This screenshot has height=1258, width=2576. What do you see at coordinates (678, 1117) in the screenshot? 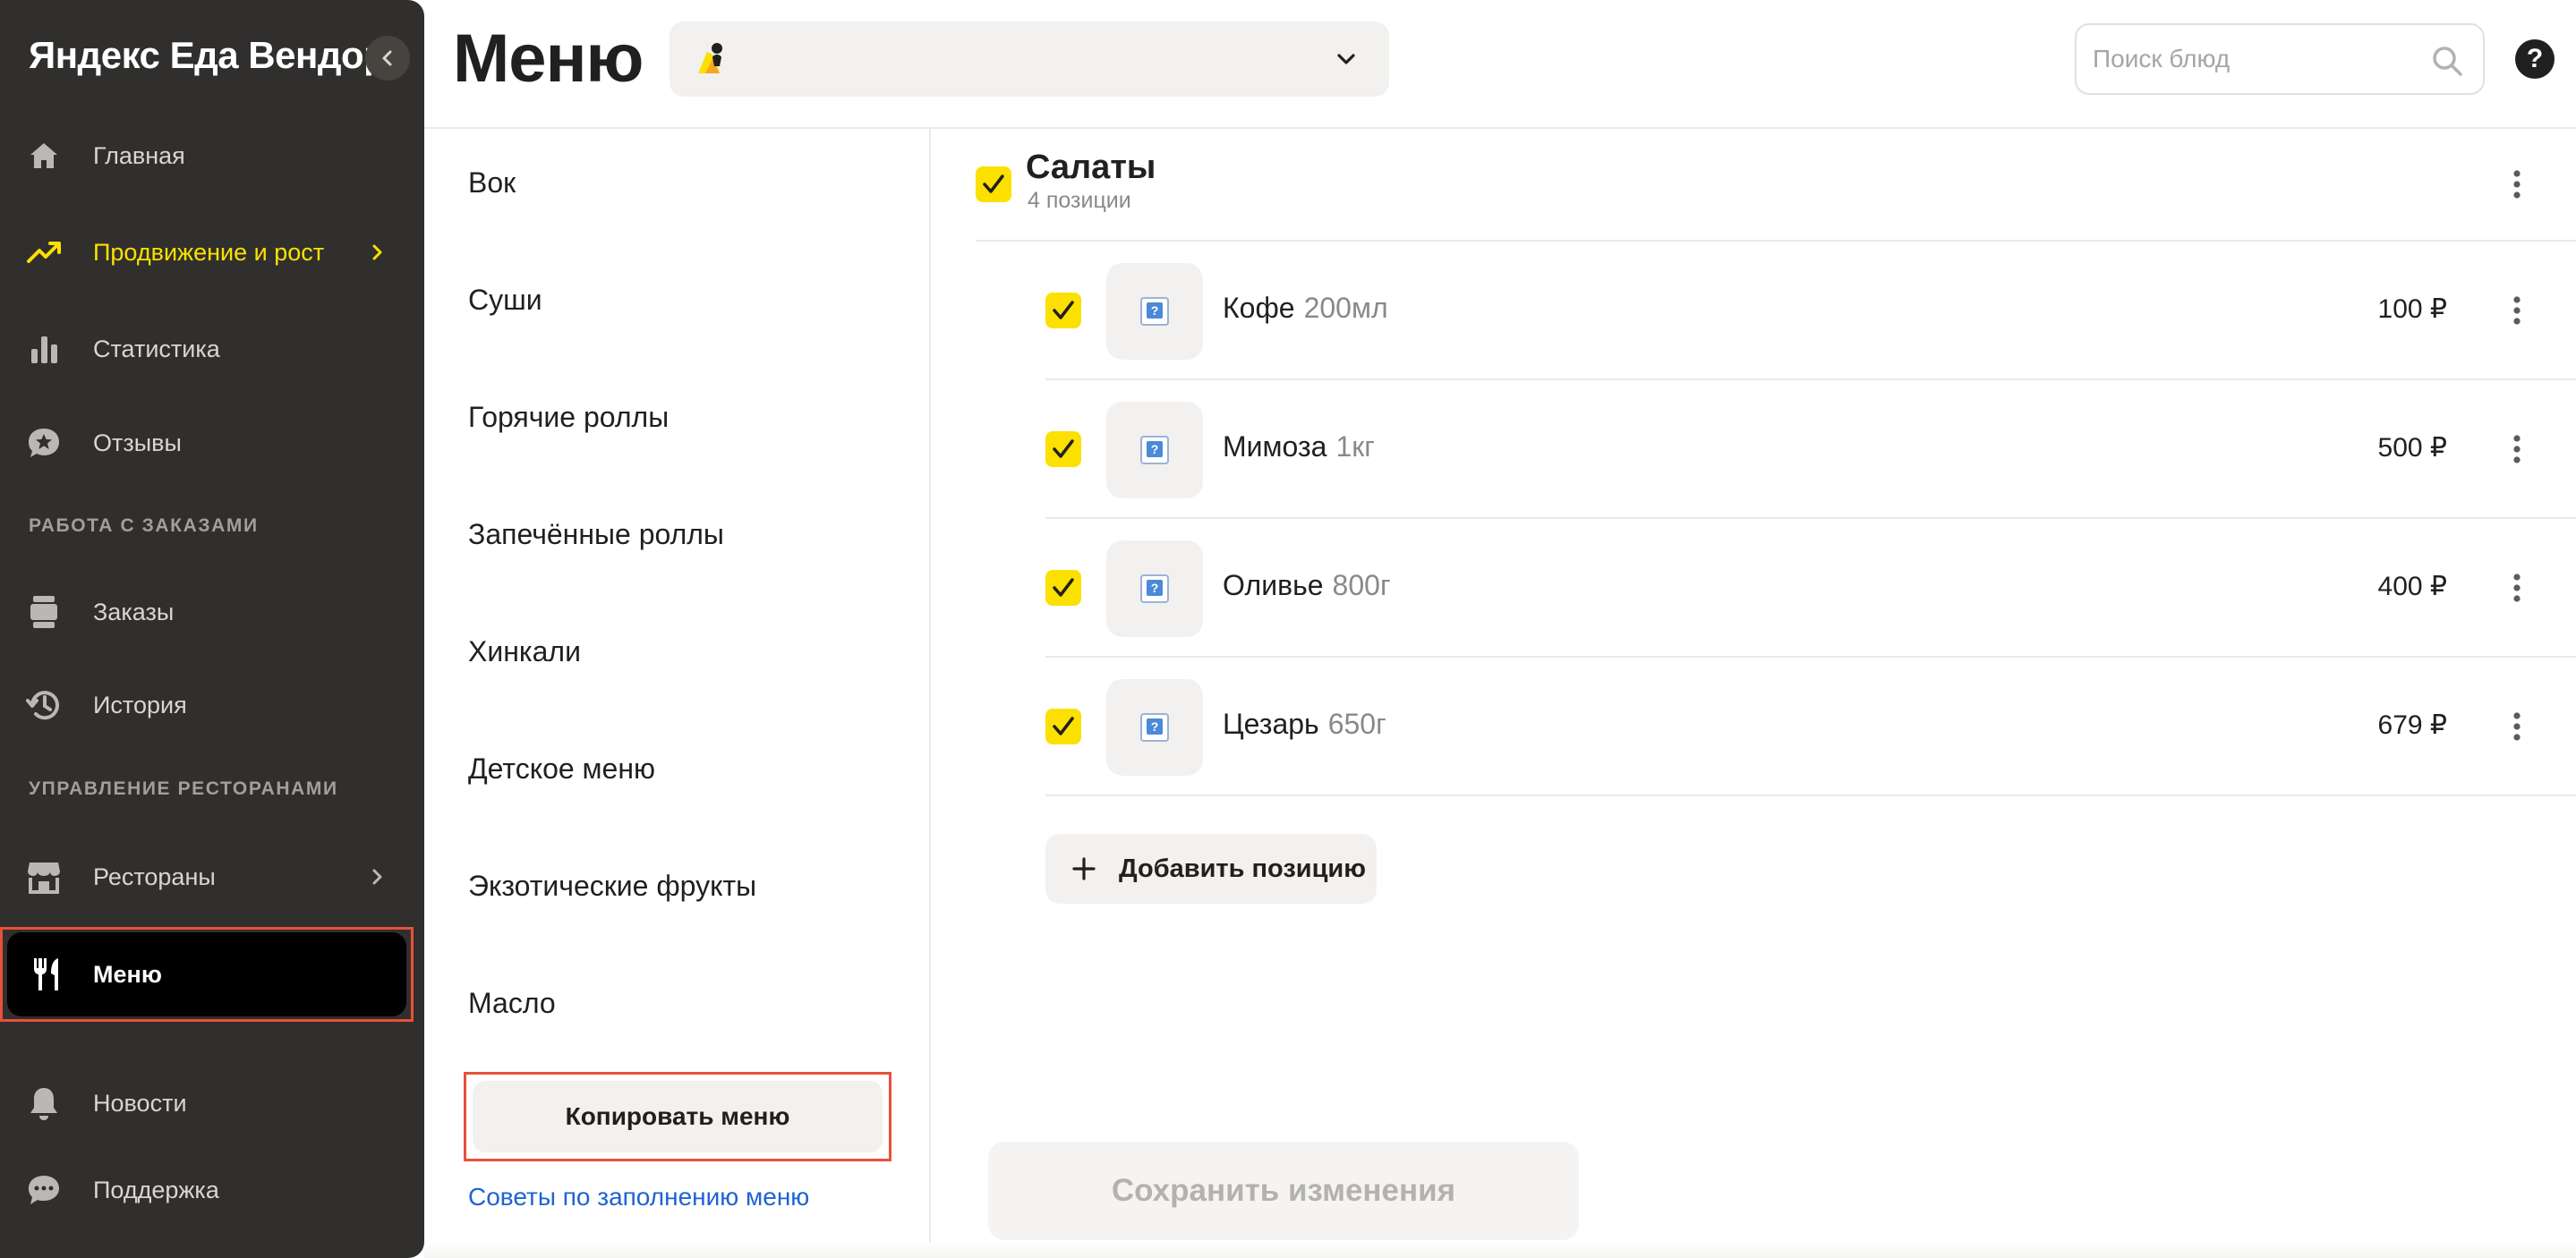
I see `copy-menu-button: Копировать меню` at bounding box center [678, 1117].